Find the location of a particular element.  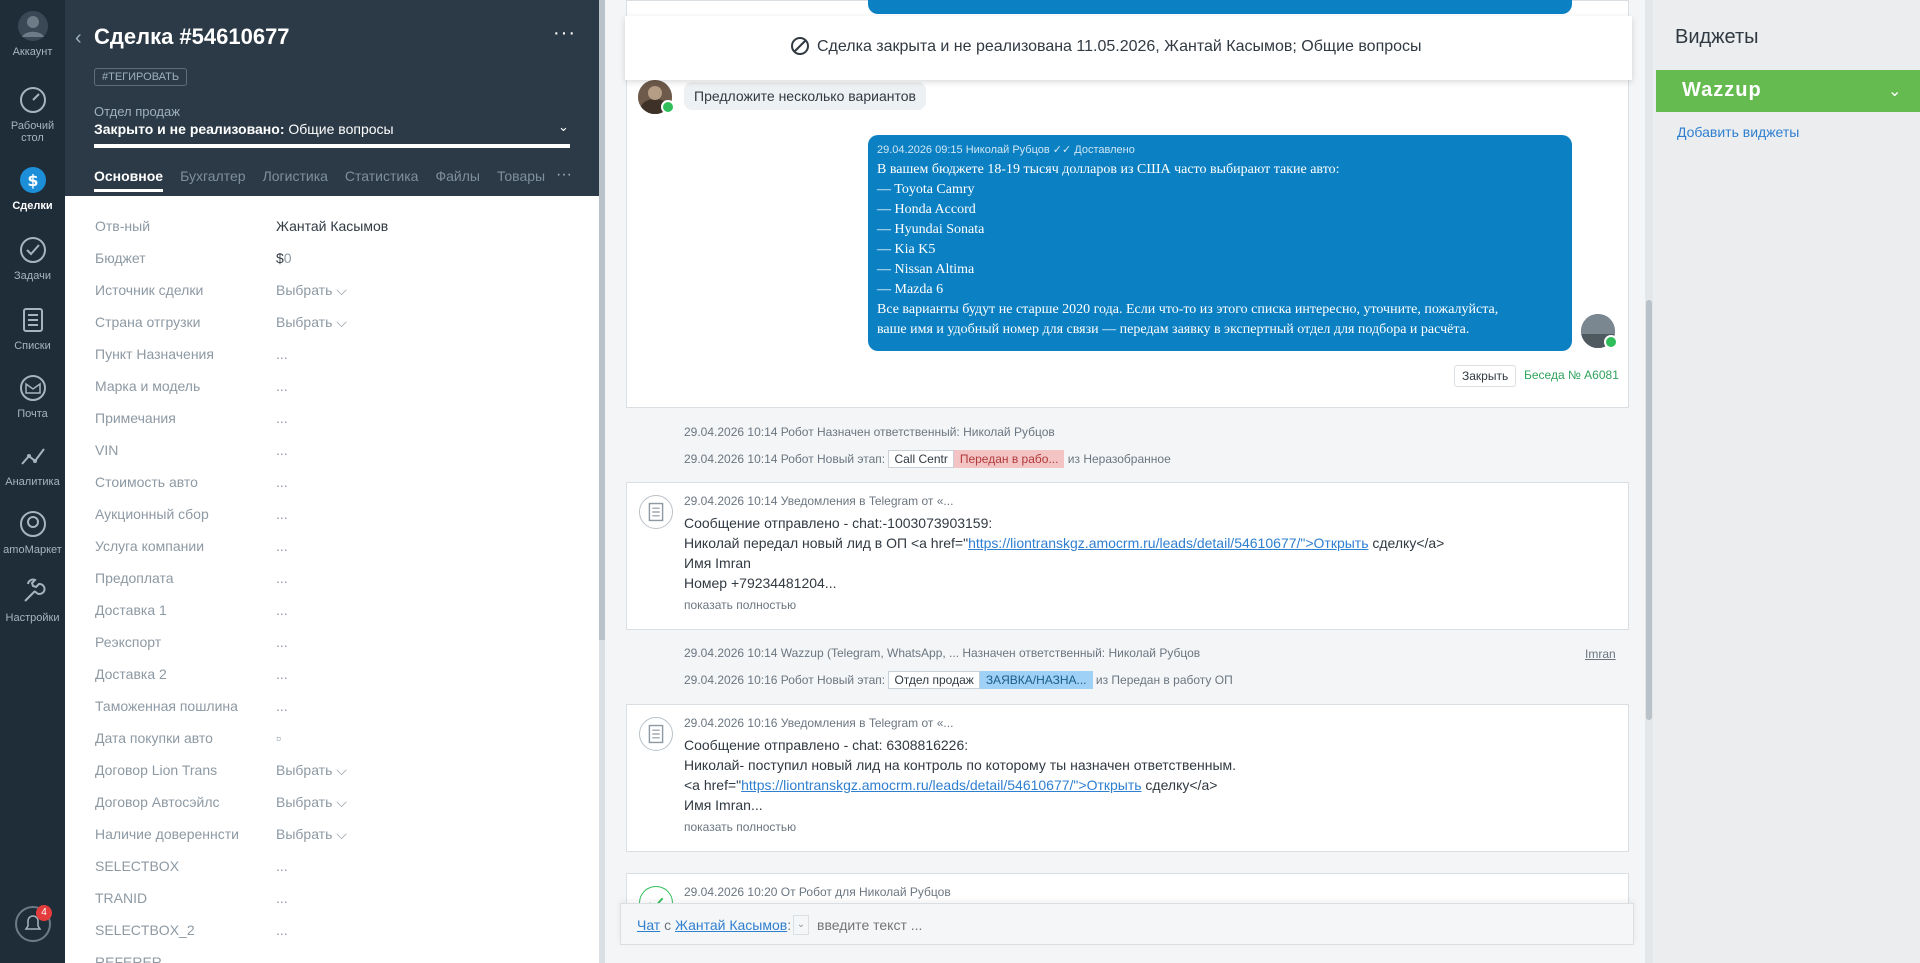

conversation-number: Беседа № А6081 is located at coordinates (1571, 375).